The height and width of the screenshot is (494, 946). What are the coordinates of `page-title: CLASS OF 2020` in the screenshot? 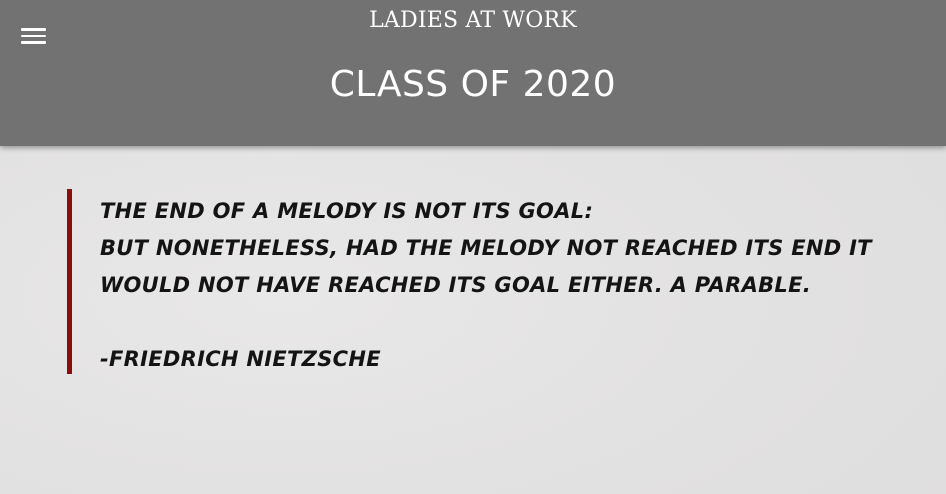 It's located at (473, 84).